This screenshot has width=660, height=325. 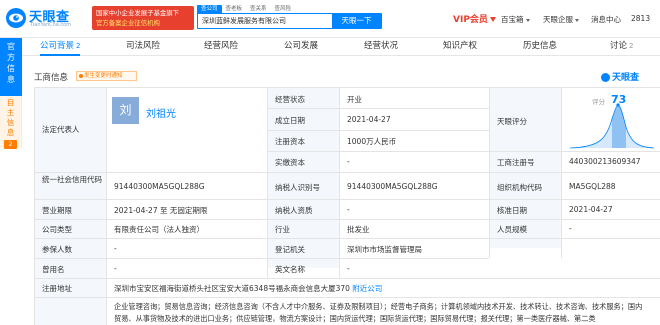 I want to click on official-info-char: 官, so click(x=11, y=46).